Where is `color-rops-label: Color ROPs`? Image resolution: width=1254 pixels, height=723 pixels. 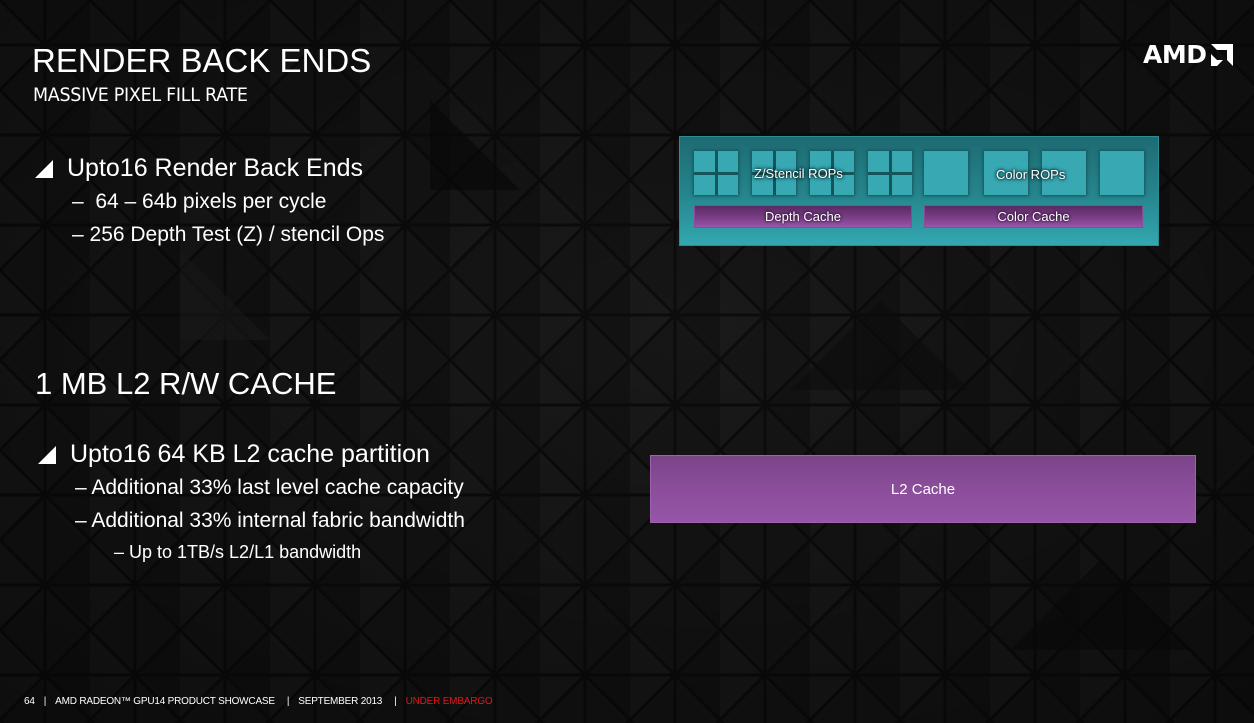
color-rops-label: Color ROPs is located at coordinates (1031, 174).